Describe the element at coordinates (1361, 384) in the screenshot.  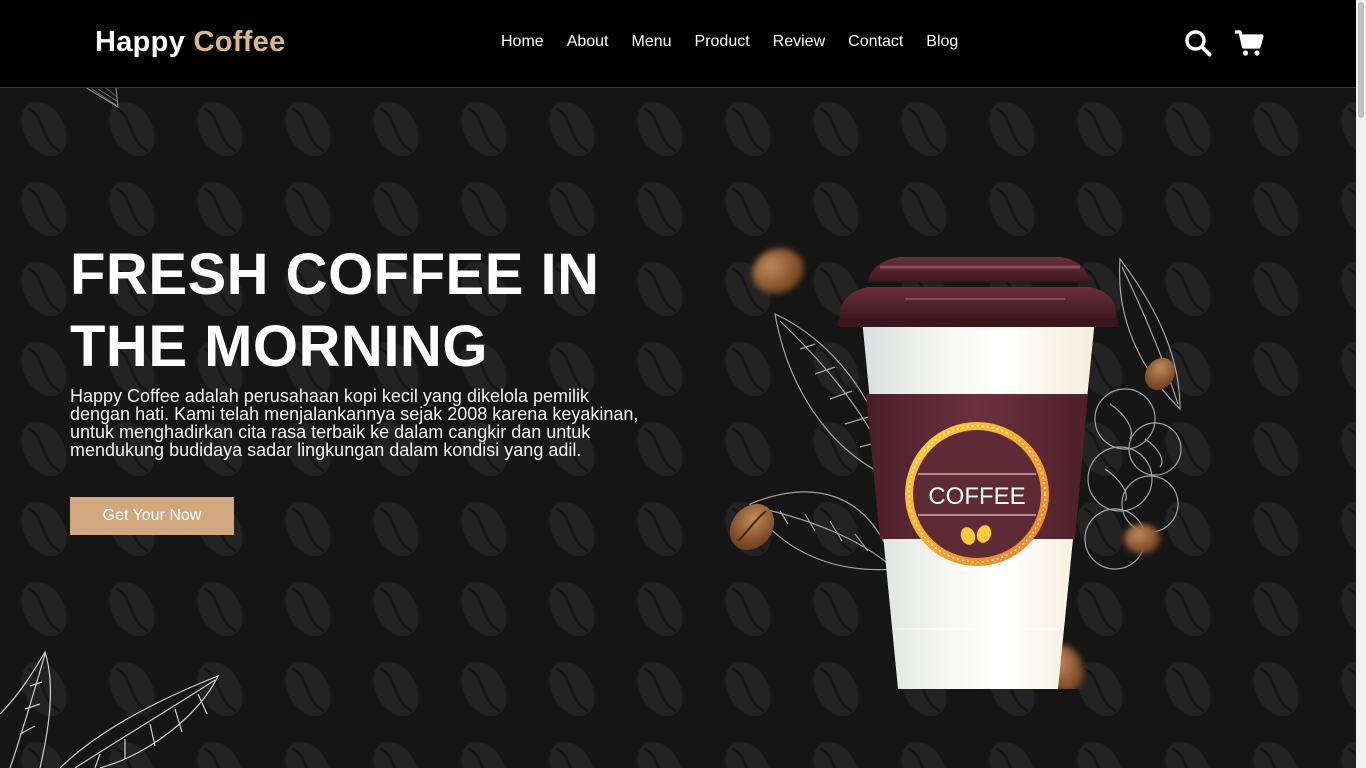
I see `page-scrollbar` at that location.